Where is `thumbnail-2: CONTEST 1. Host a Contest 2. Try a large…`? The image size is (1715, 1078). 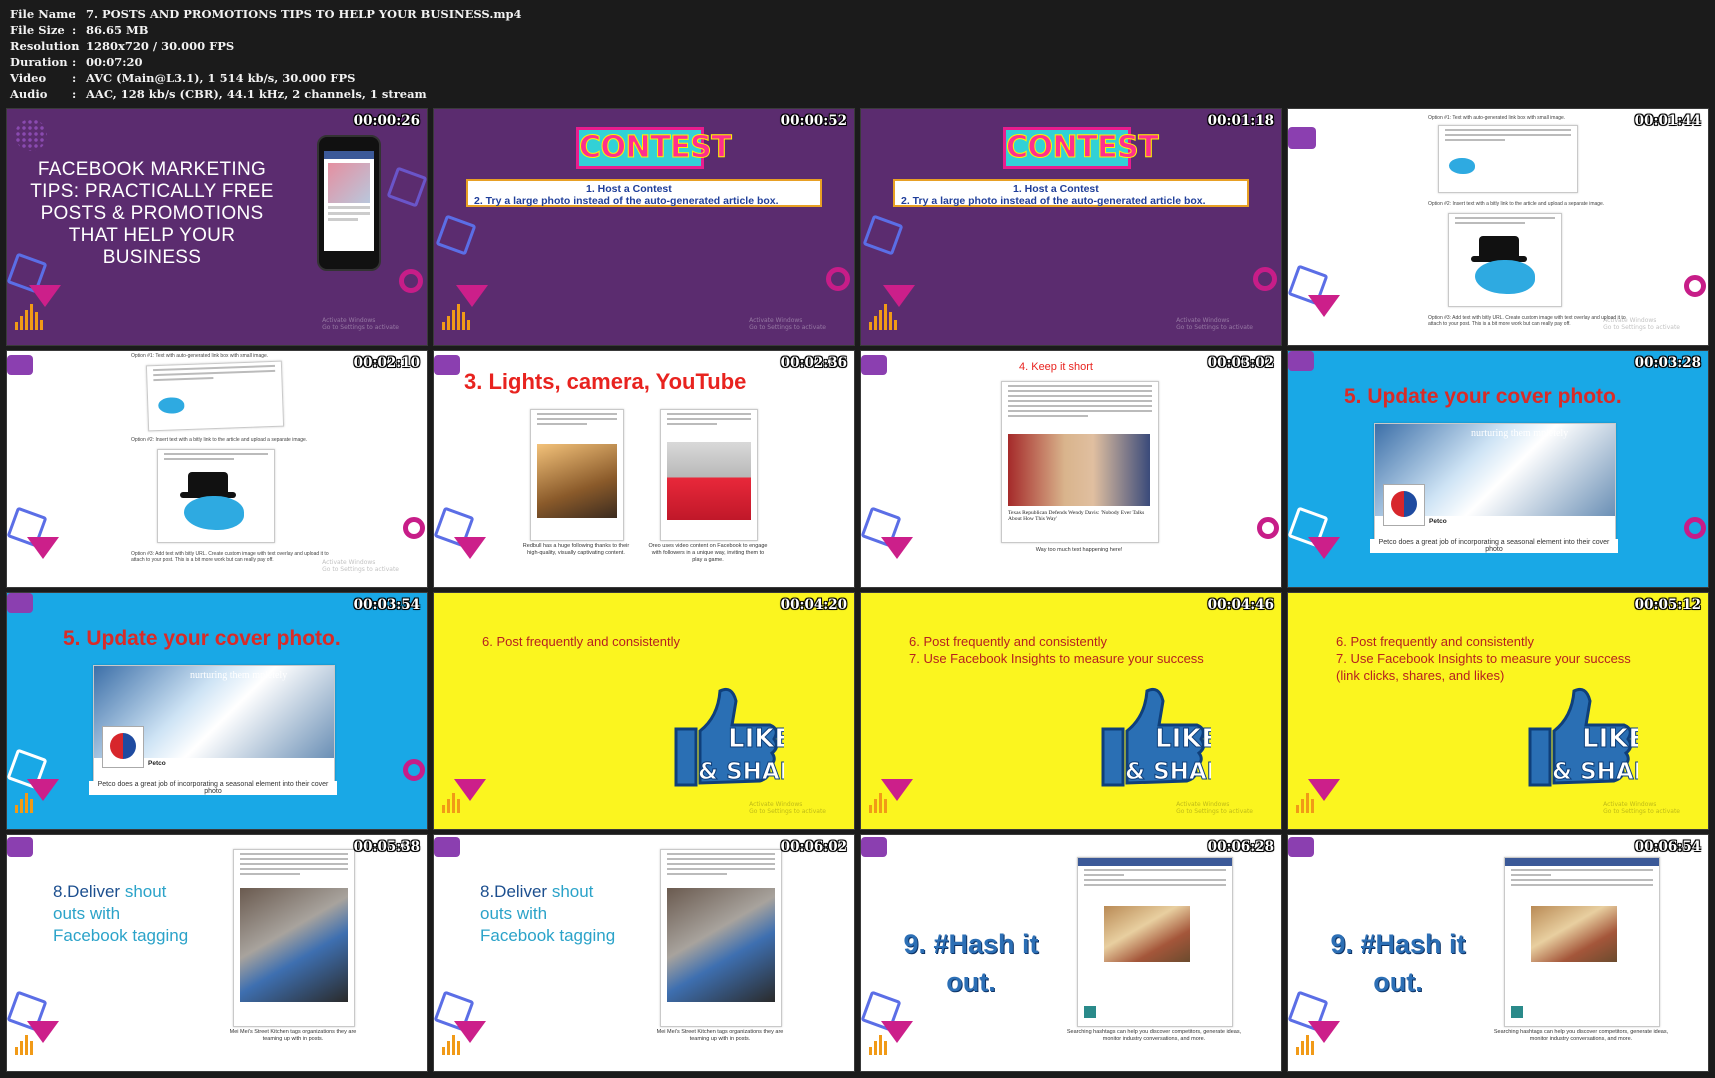
thumbnail-2: CONTEST 1. Host a Contest 2. Try a large… is located at coordinates (644, 227).